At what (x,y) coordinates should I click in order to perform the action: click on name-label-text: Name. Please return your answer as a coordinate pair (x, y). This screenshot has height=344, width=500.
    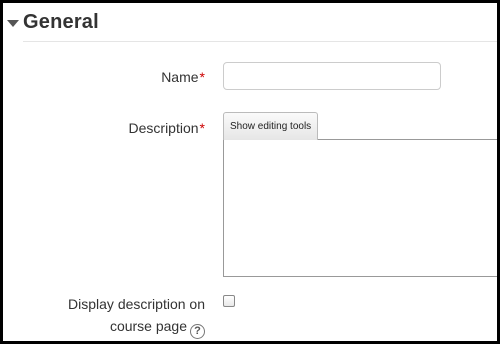
    Looking at the image, I should click on (180, 77).